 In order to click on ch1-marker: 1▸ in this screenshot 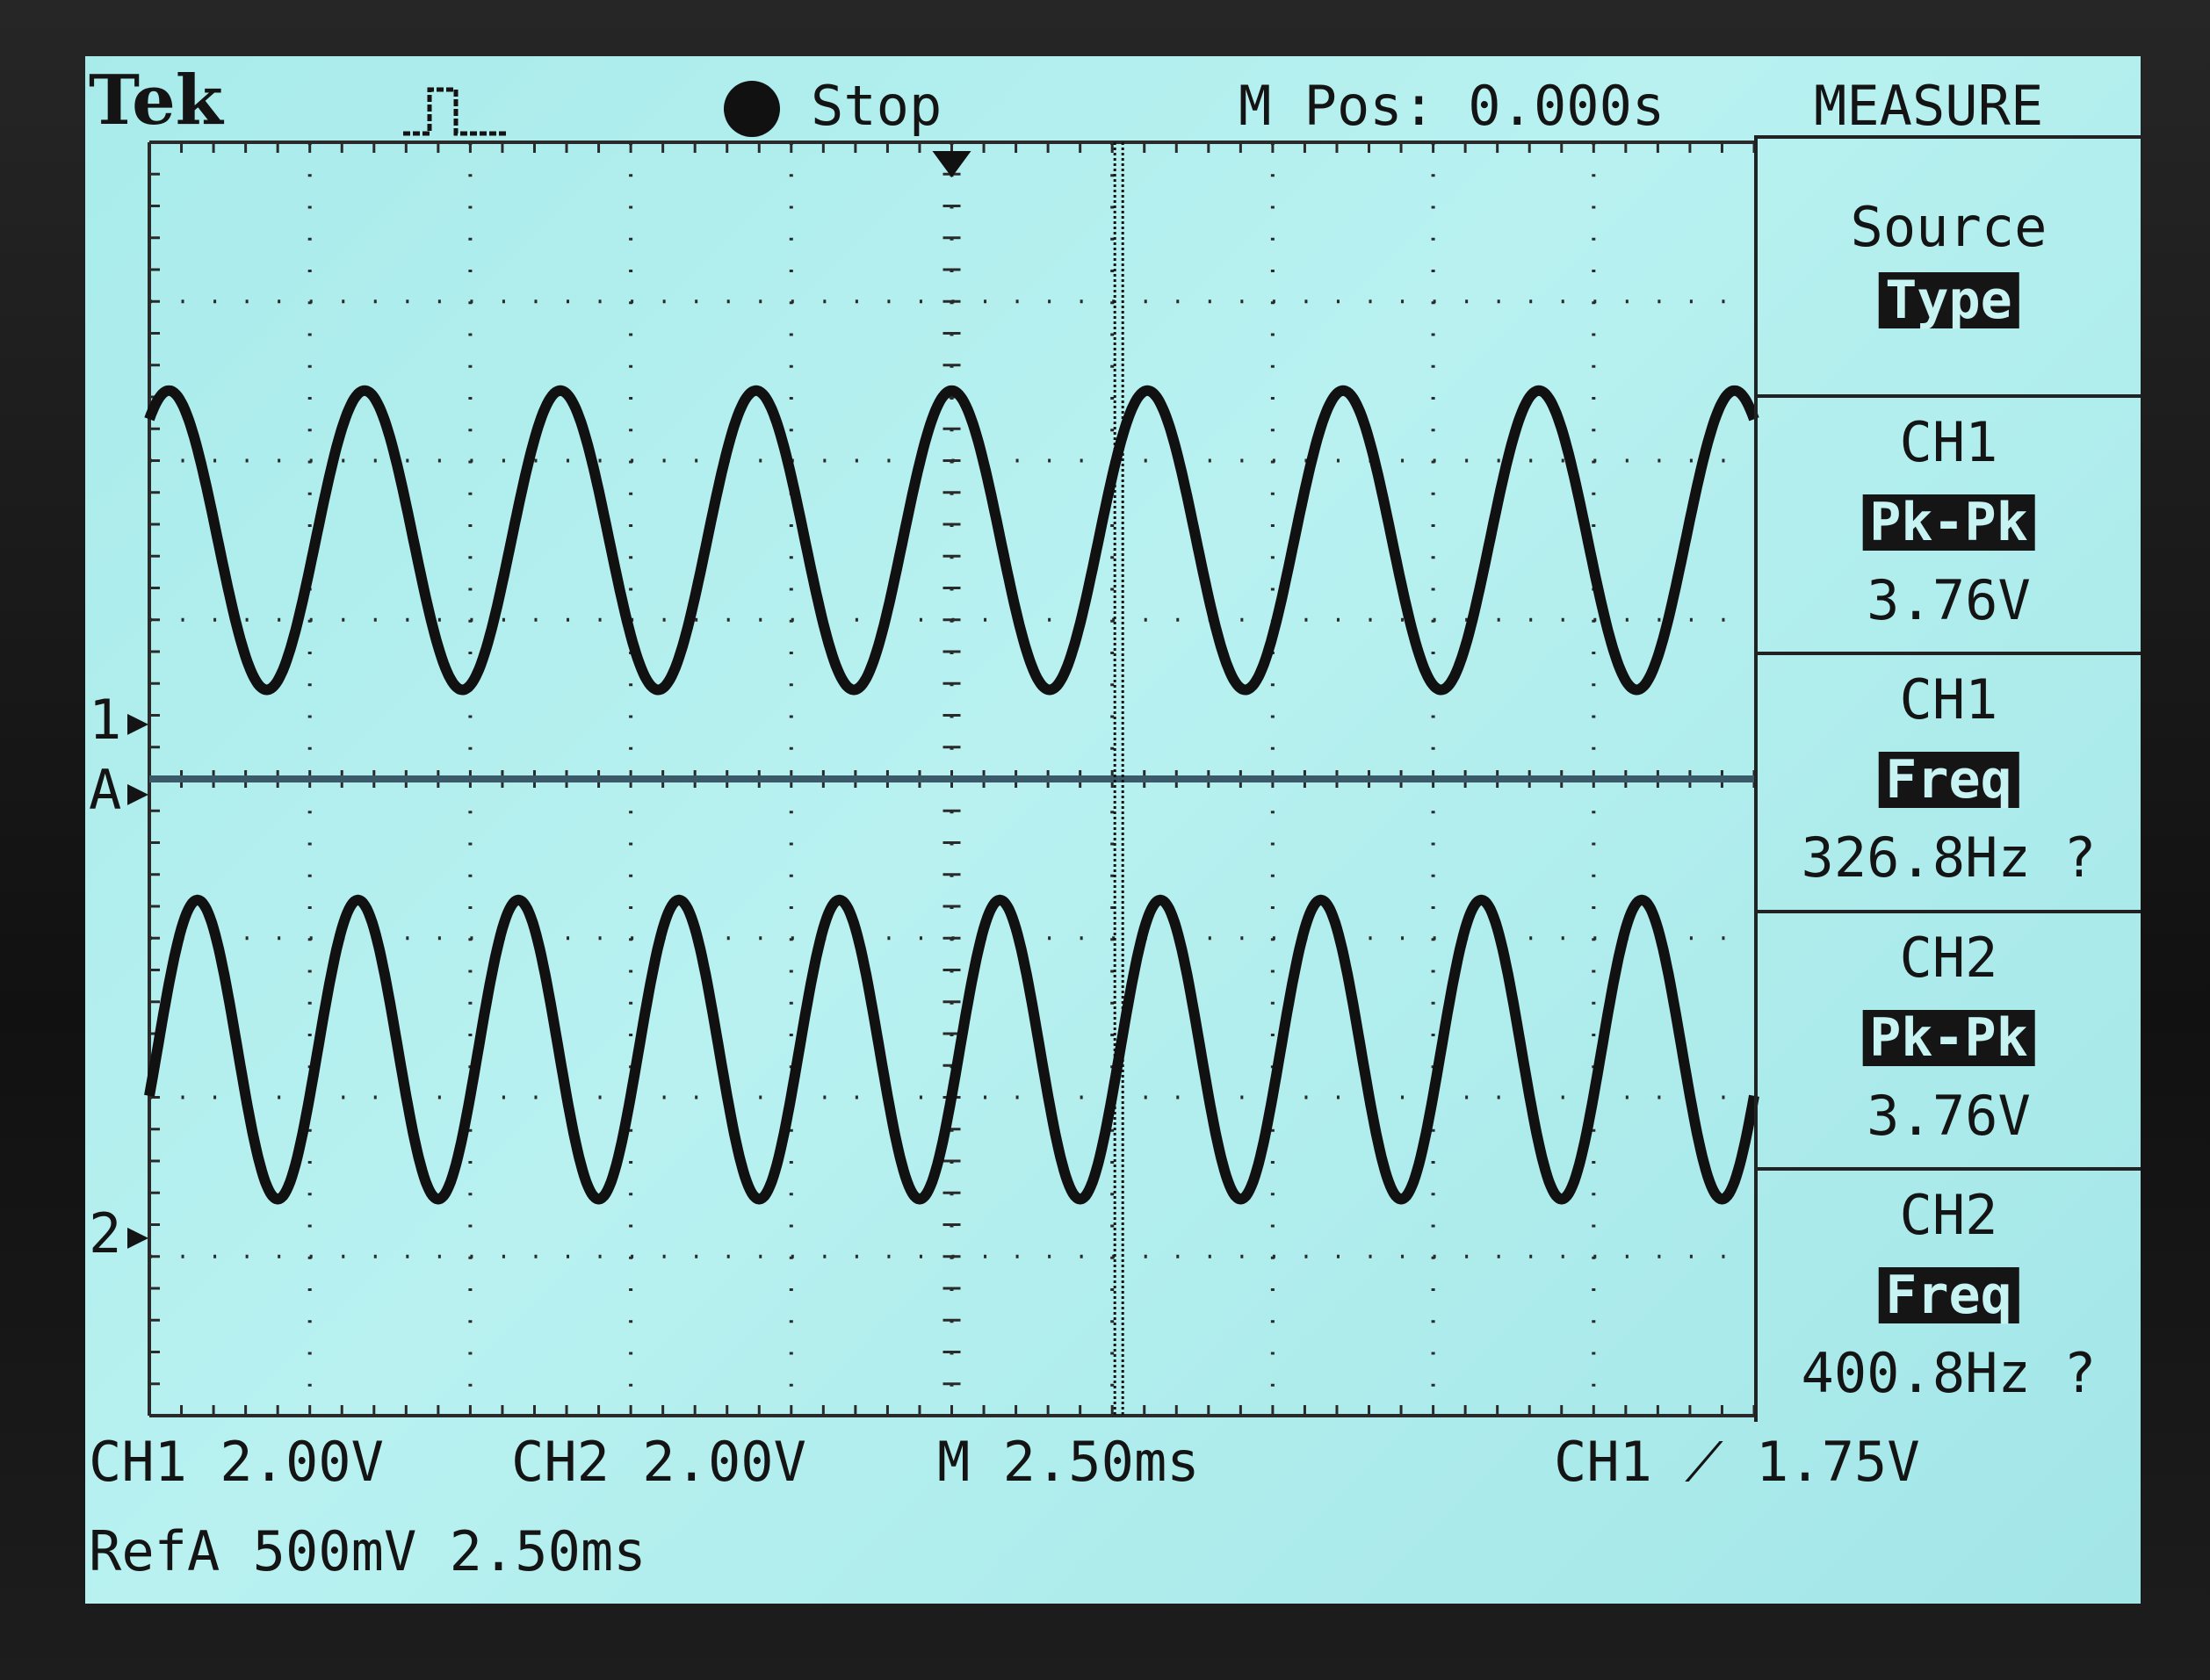, I will do `click(122, 720)`.